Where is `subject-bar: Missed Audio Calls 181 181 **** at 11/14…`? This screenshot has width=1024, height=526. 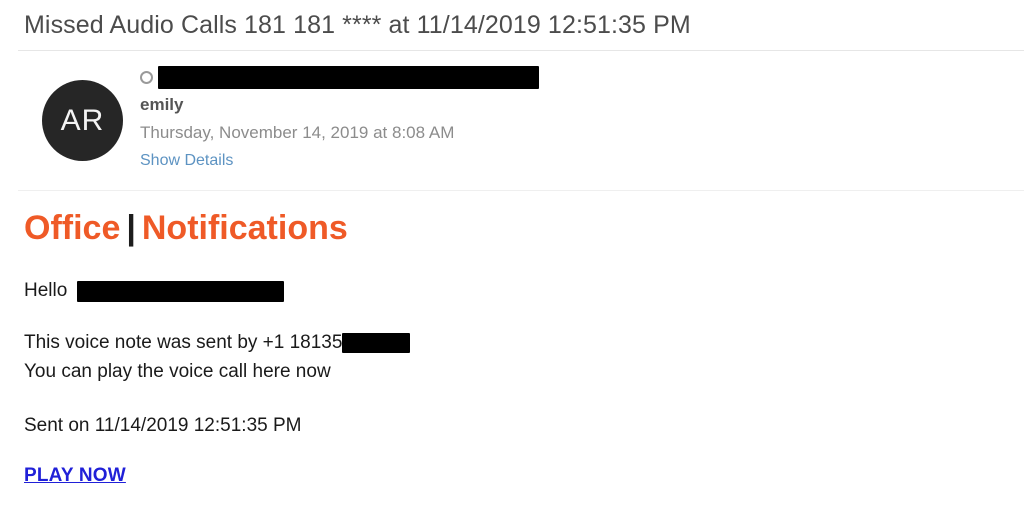 subject-bar: Missed Audio Calls 181 181 **** at 11/14… is located at coordinates (512, 25).